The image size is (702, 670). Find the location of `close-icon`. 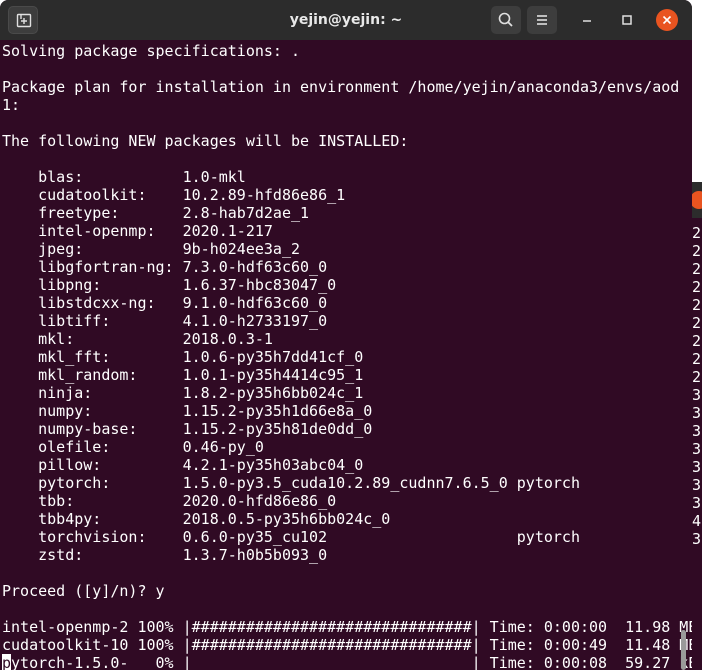

close-icon is located at coordinates (667, 20).